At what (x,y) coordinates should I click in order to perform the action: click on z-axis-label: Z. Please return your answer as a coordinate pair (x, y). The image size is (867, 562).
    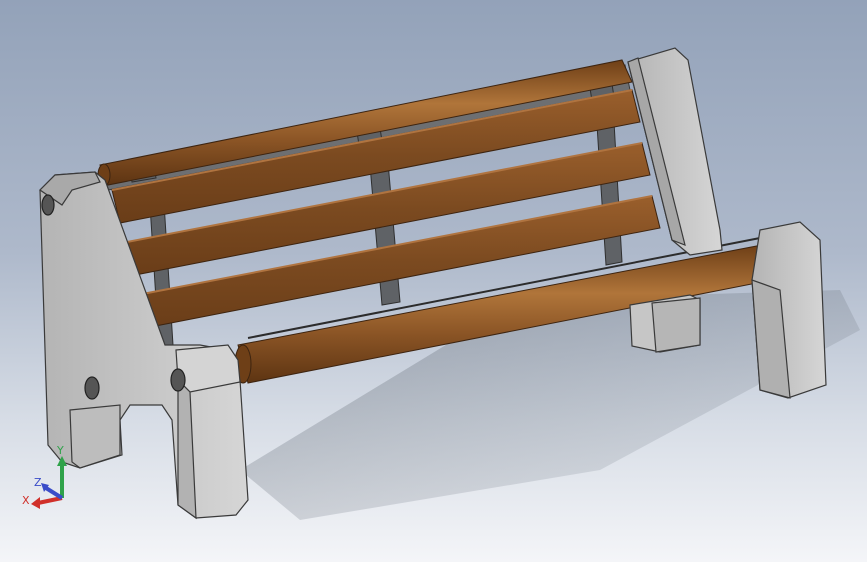
    Looking at the image, I should click on (38, 482).